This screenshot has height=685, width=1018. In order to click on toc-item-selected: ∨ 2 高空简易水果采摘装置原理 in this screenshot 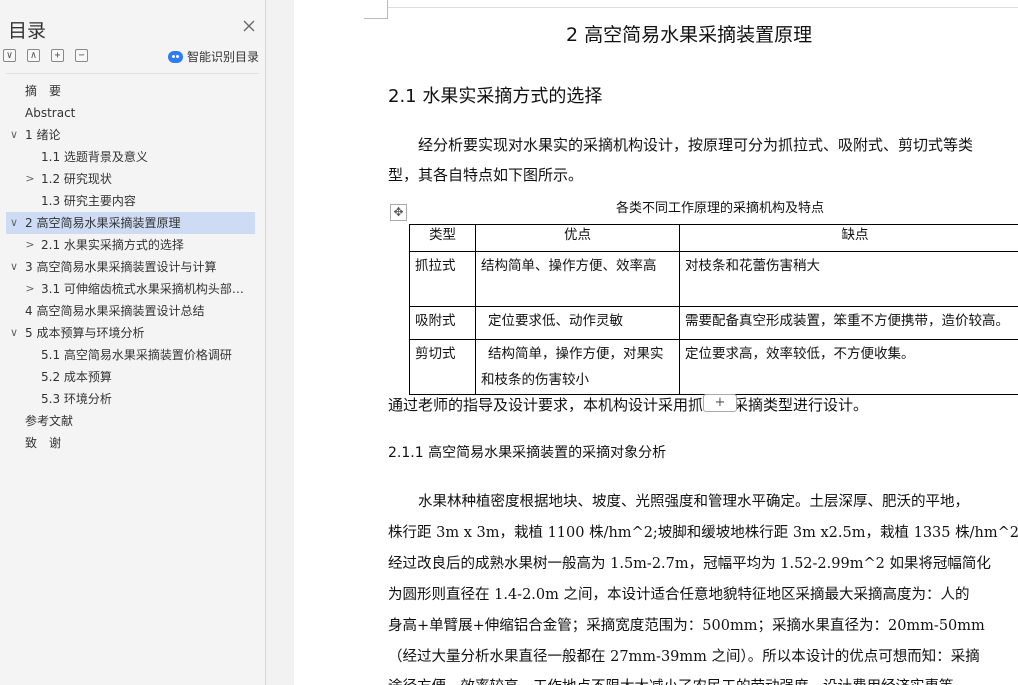, I will do `click(130, 223)`.